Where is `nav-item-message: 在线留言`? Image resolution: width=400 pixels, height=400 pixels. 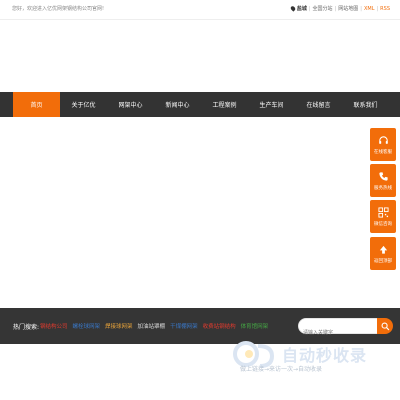 nav-item-message: 在线留言 is located at coordinates (318, 104).